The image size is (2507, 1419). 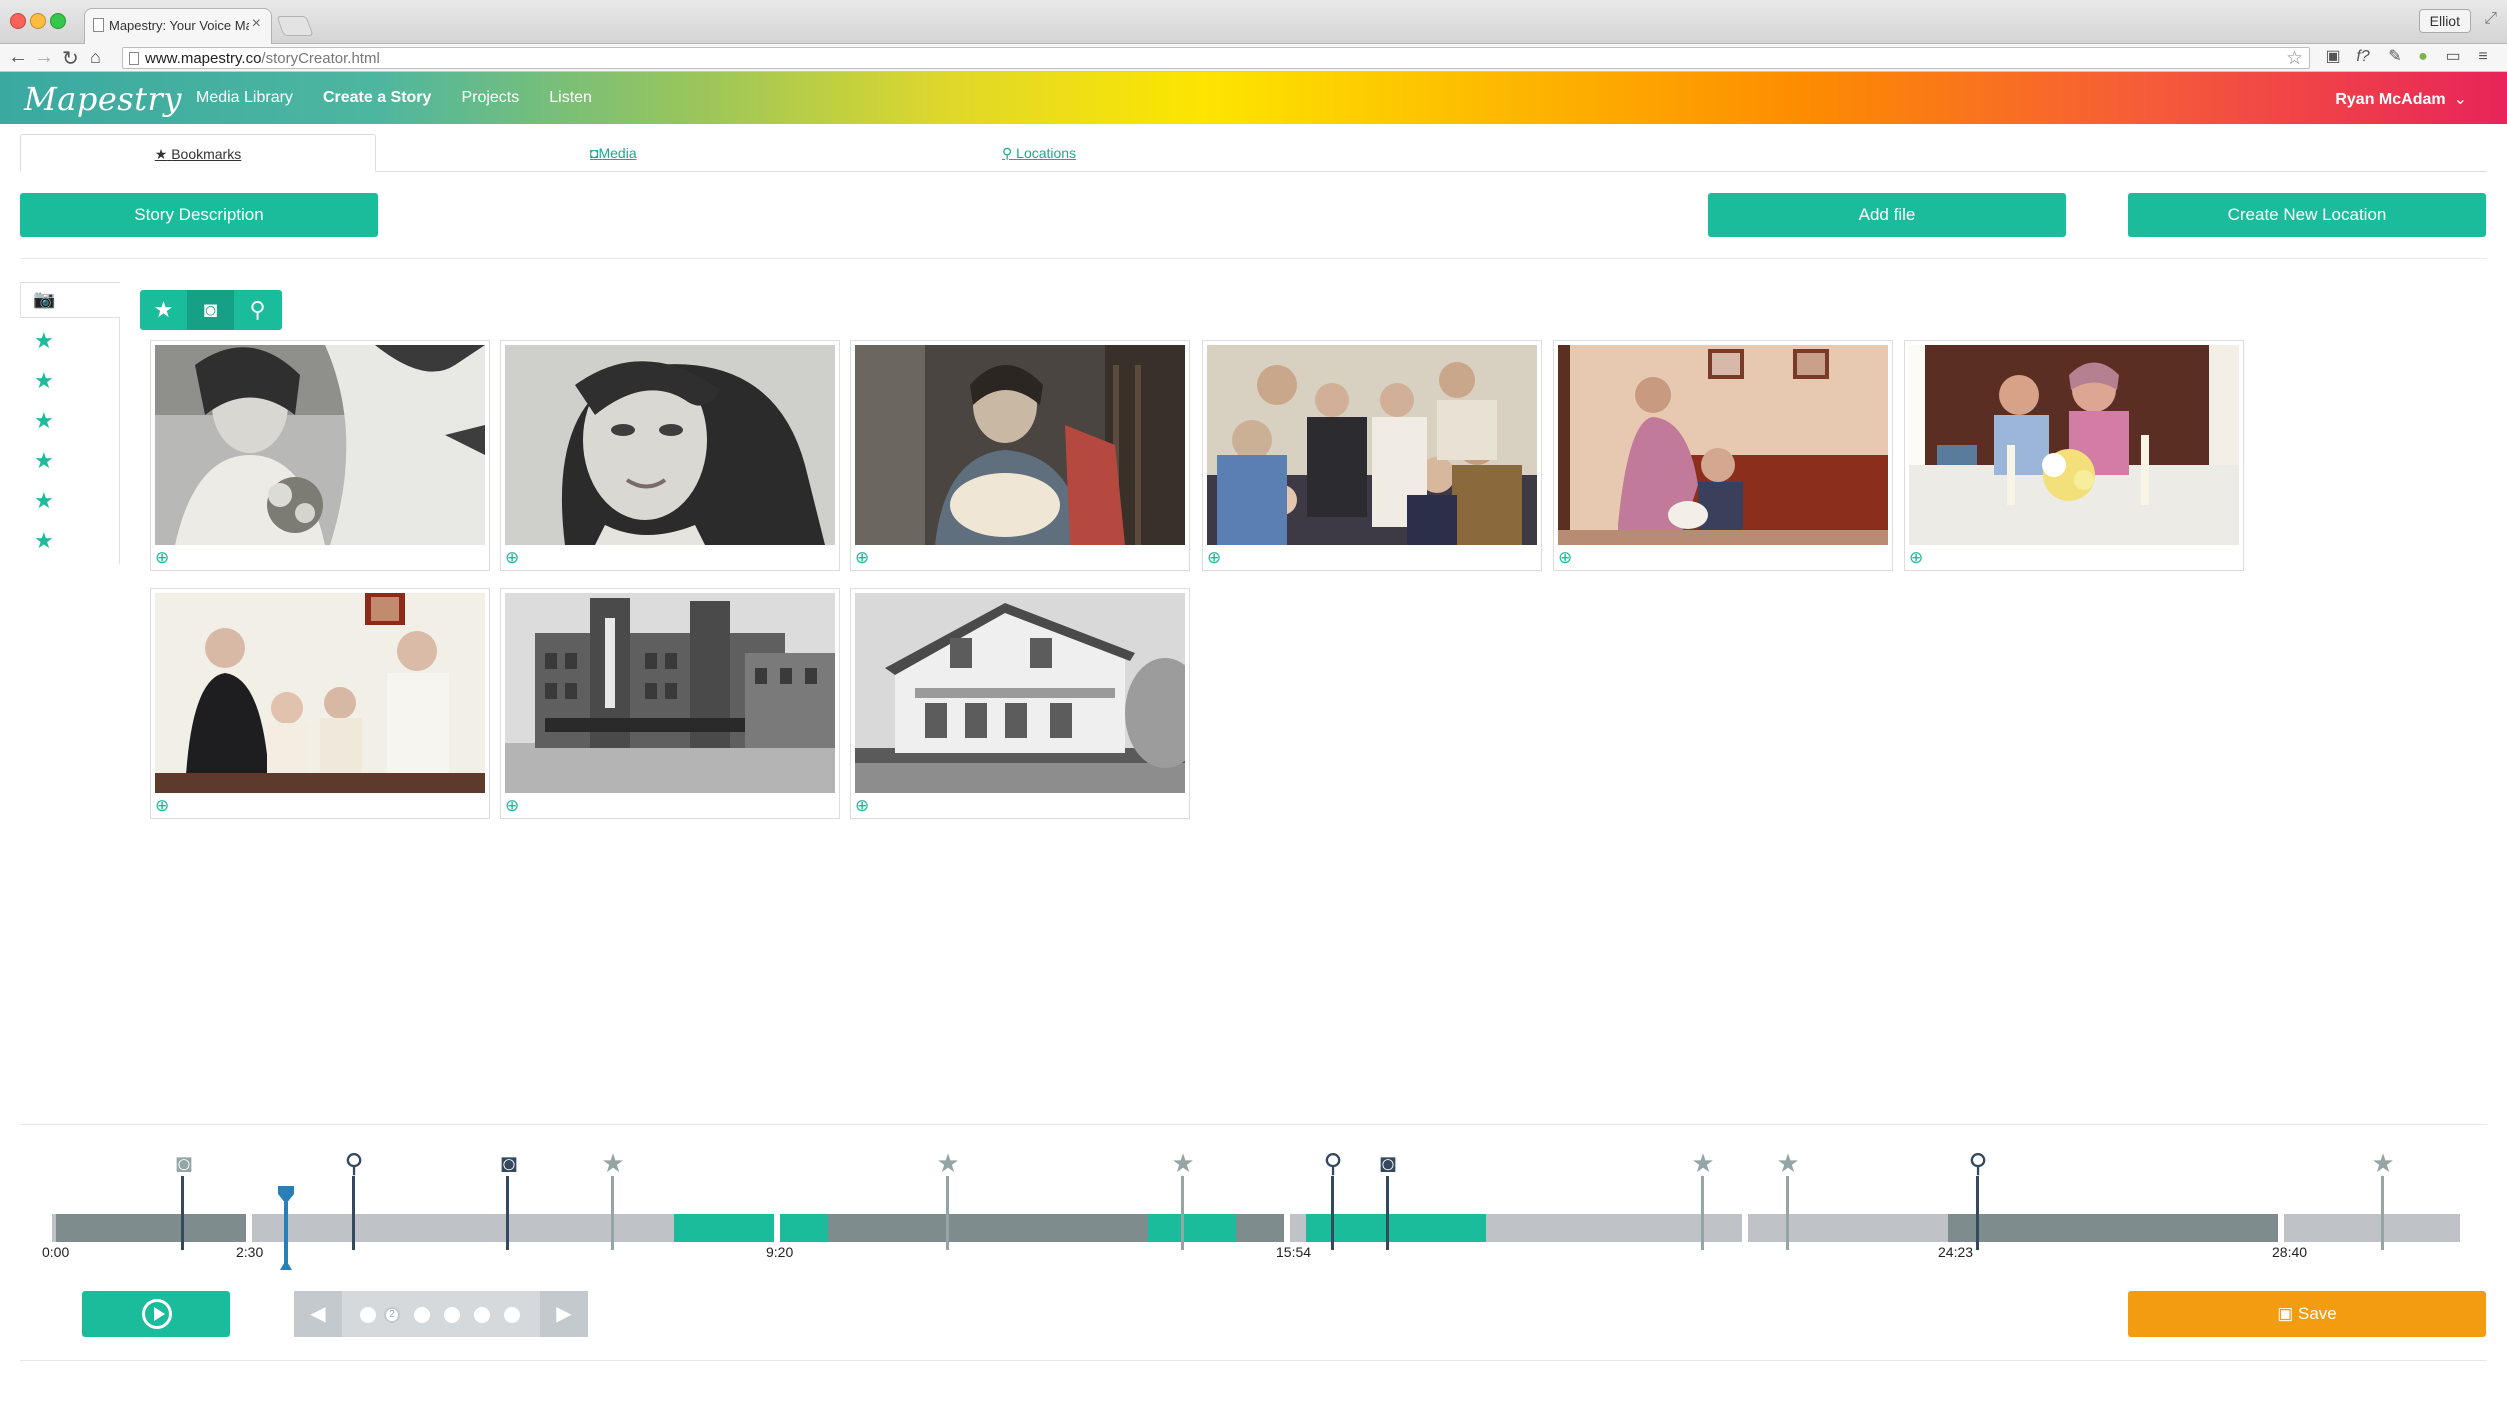 What do you see at coordinates (44, 57) in the screenshot?
I see `forward-icon: →` at bounding box center [44, 57].